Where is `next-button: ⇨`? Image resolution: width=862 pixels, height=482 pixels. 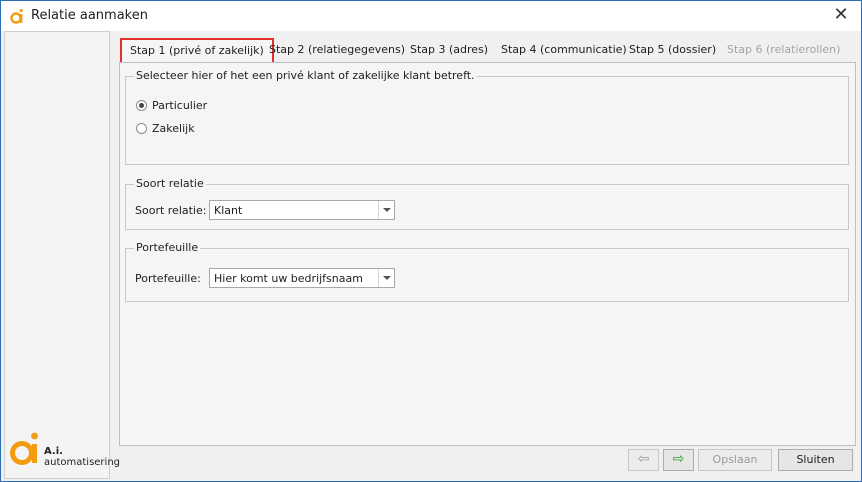
next-button: ⇨ is located at coordinates (678, 460).